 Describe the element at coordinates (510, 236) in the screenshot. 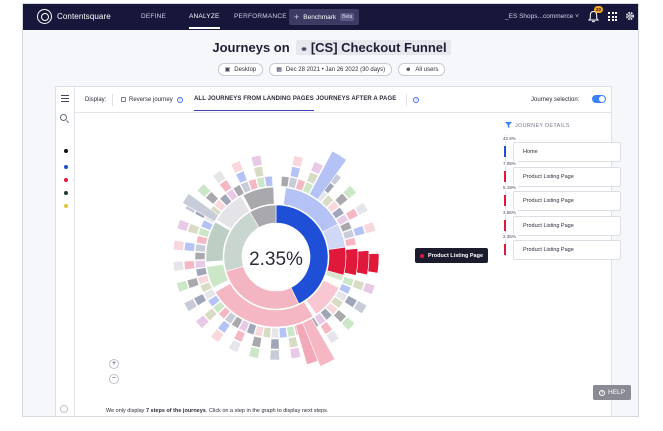

I see `step-percentage: 2.35%` at that location.